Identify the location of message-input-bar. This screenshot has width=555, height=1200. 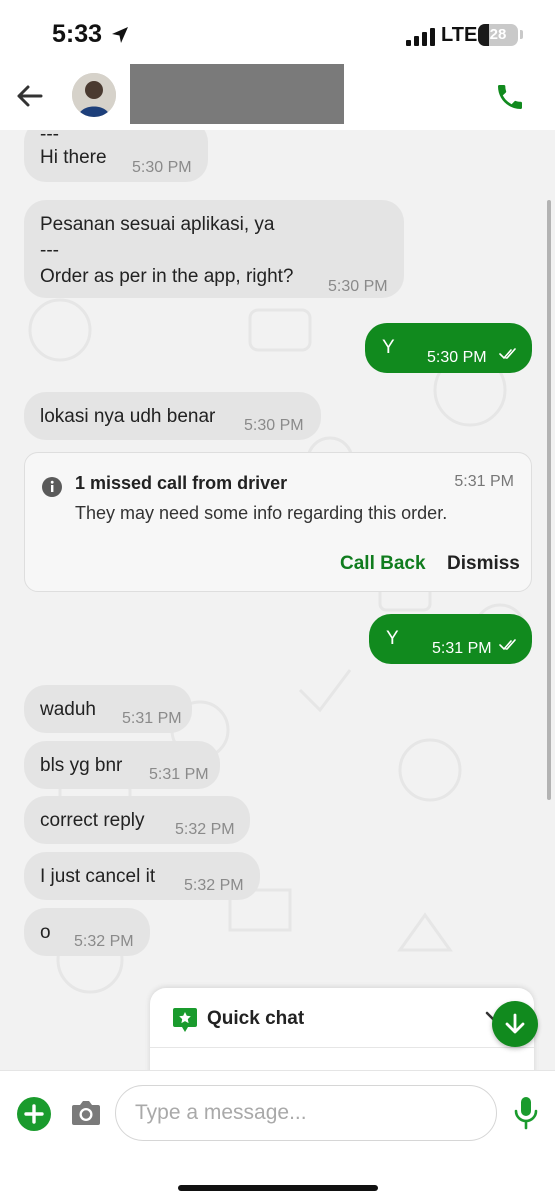
(277, 1135).